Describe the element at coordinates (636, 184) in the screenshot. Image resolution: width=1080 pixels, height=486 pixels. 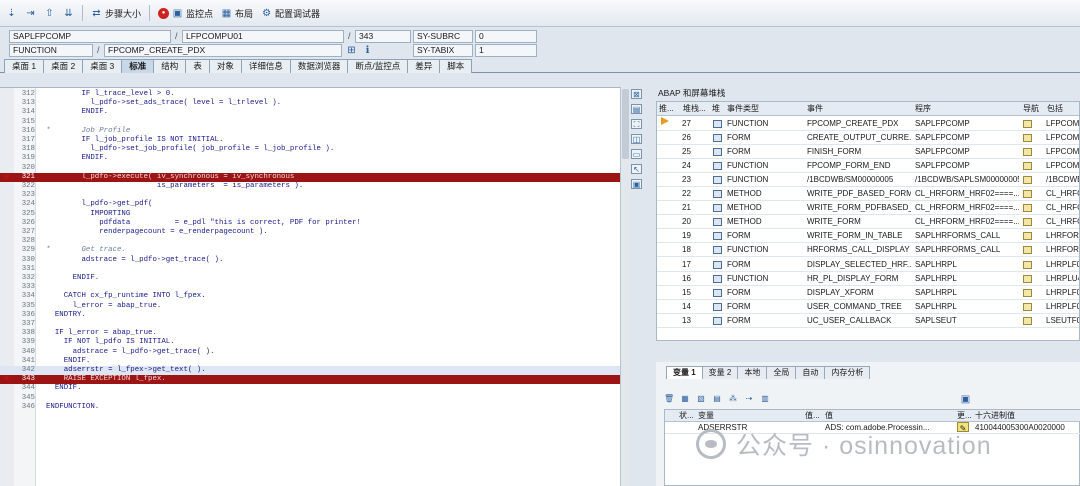
I see `window-icon: ▣` at that location.